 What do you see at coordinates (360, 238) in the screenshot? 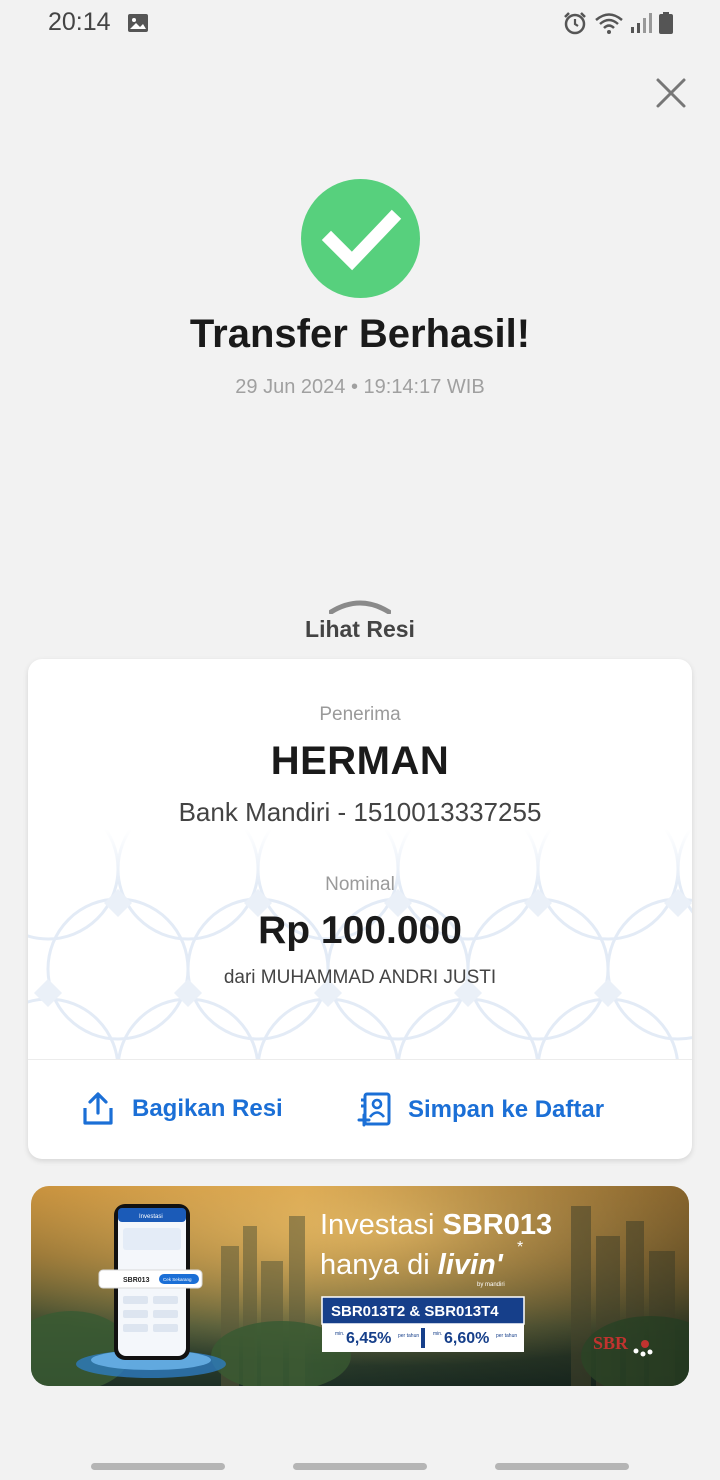
I see `success-check-icon` at bounding box center [360, 238].